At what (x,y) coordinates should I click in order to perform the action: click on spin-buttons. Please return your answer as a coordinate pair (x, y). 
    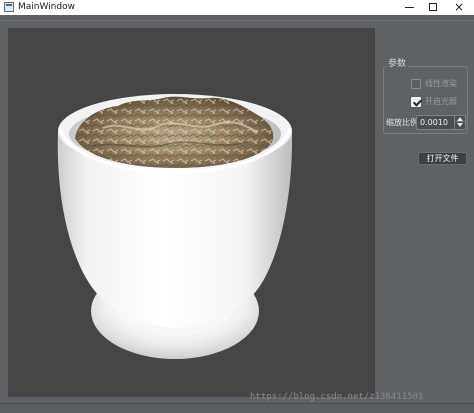
    Looking at the image, I should click on (459, 122).